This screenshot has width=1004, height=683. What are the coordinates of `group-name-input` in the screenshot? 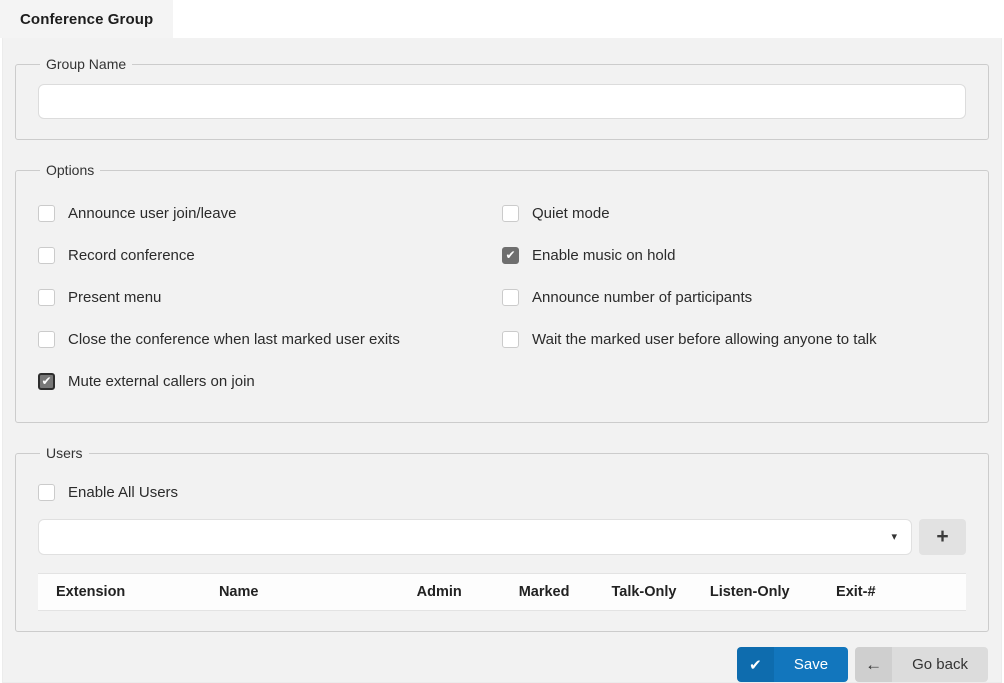 It's located at (502, 101).